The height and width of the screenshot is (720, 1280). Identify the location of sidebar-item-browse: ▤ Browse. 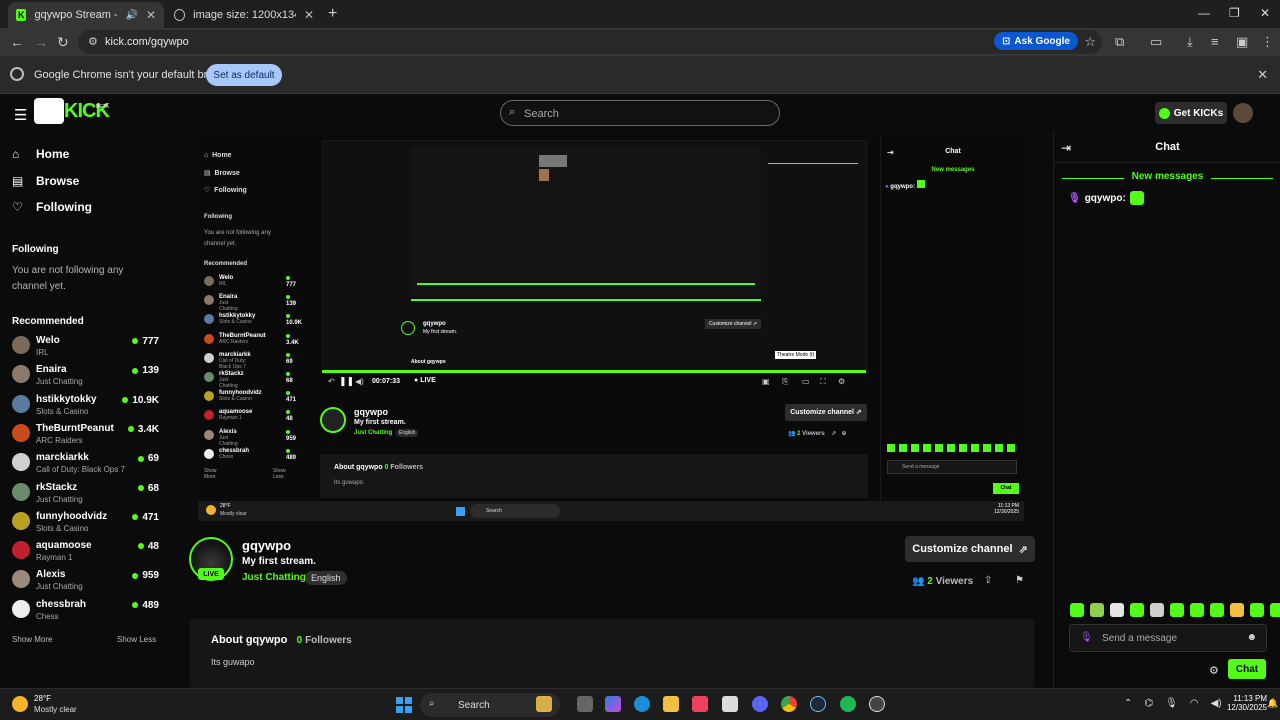
(45, 181).